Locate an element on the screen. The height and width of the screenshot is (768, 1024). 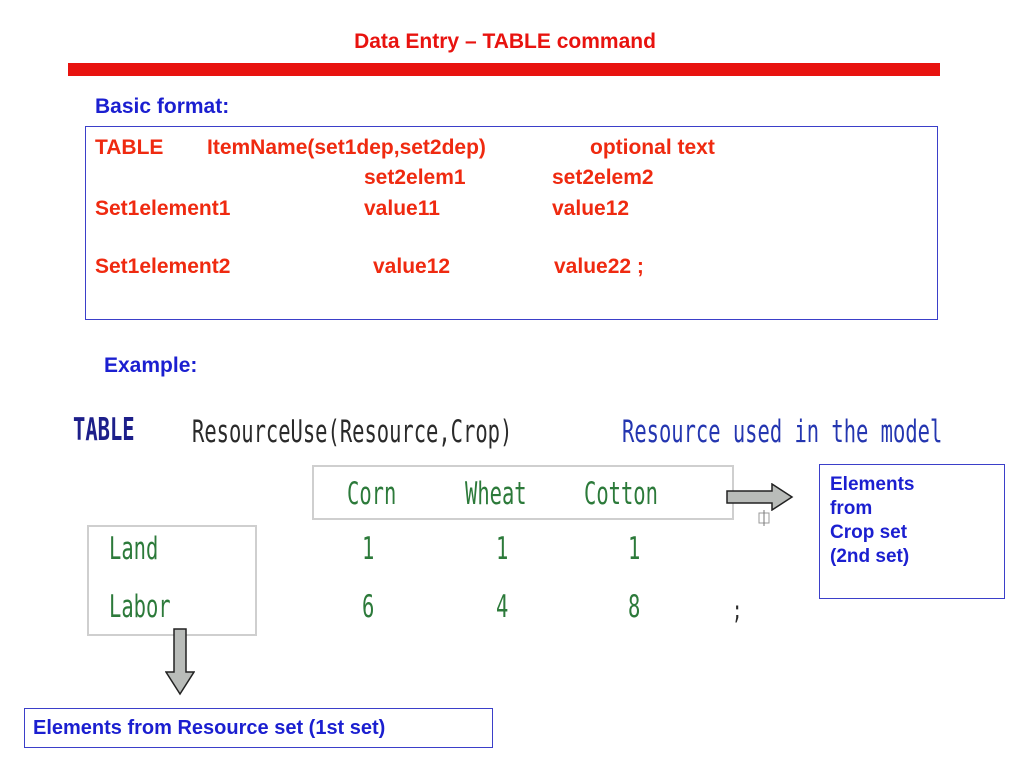
text-cursor-icon is located at coordinates (764, 518).